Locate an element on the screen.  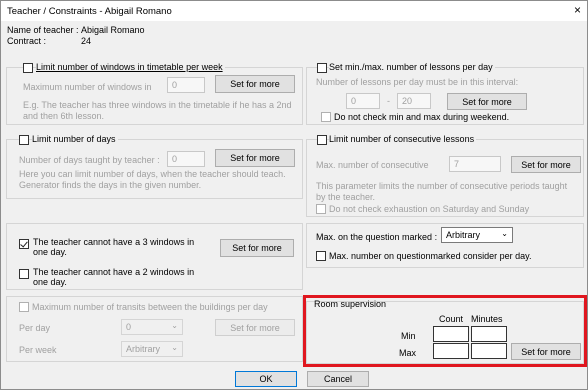
consecutive-max-label: Max. number of consecutive is located at coordinates (372, 165).